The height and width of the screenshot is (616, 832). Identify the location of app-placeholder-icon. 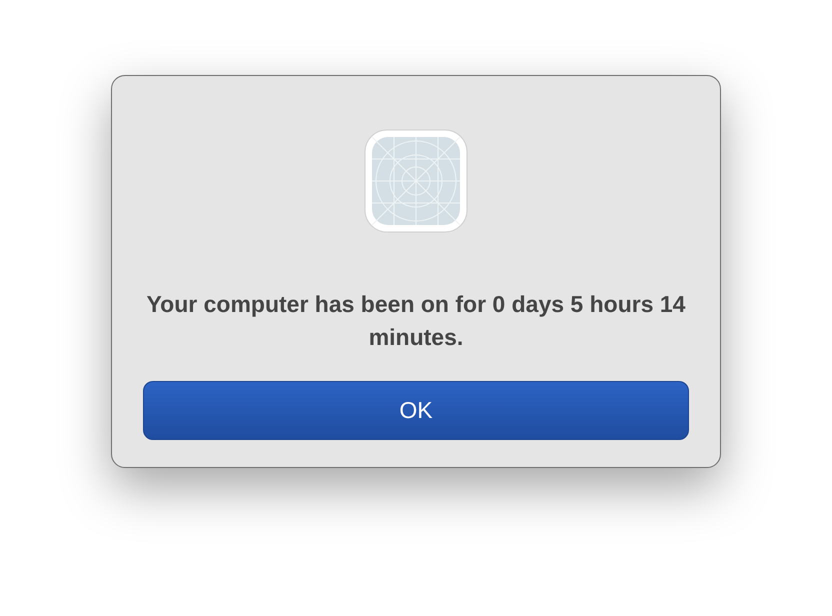
(416, 181).